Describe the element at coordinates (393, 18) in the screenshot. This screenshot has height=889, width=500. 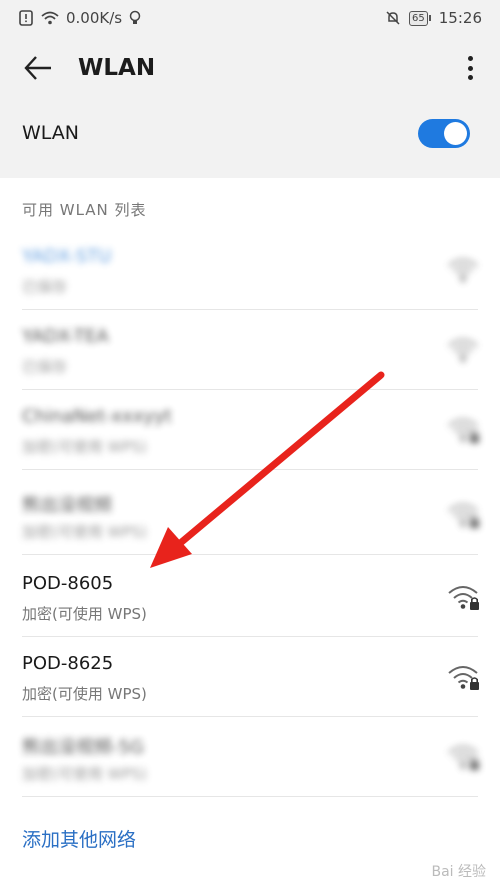
I see `mute-bell-icon` at that location.